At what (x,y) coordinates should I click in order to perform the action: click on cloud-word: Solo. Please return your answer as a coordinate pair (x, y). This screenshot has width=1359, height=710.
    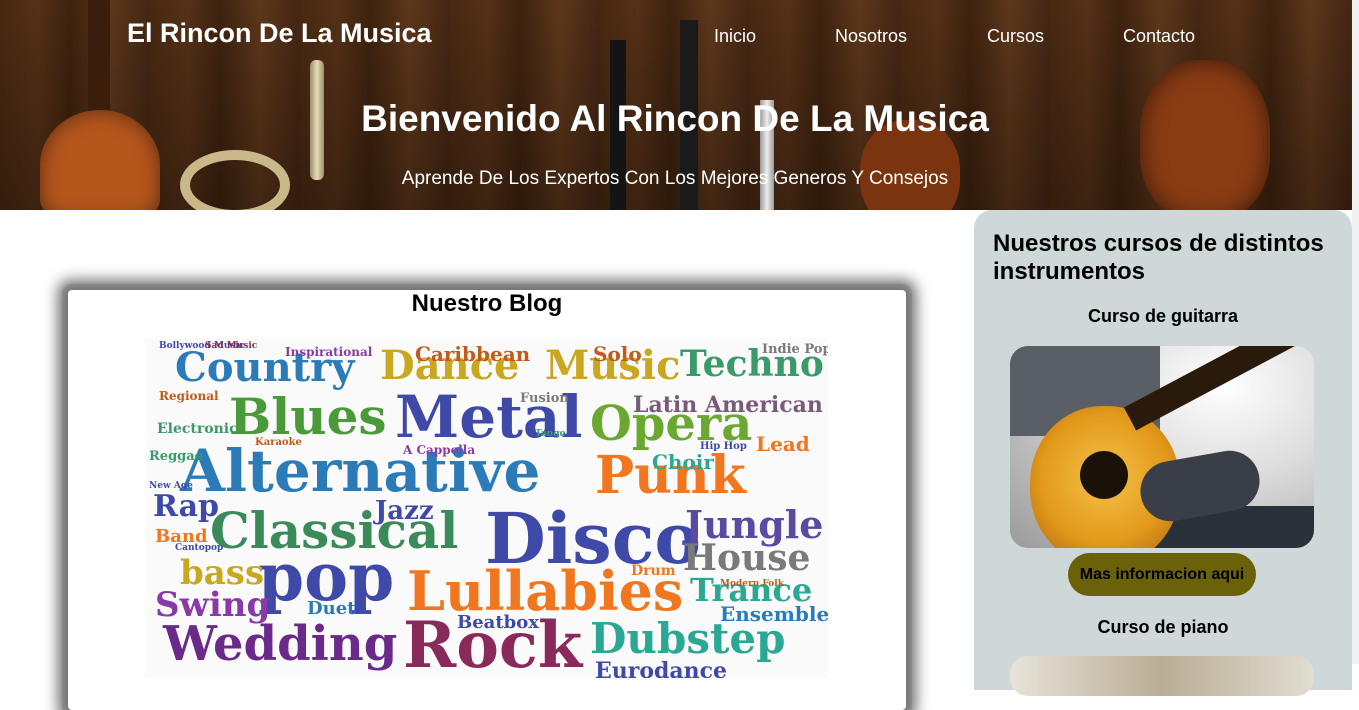
    Looking at the image, I should click on (617, 354).